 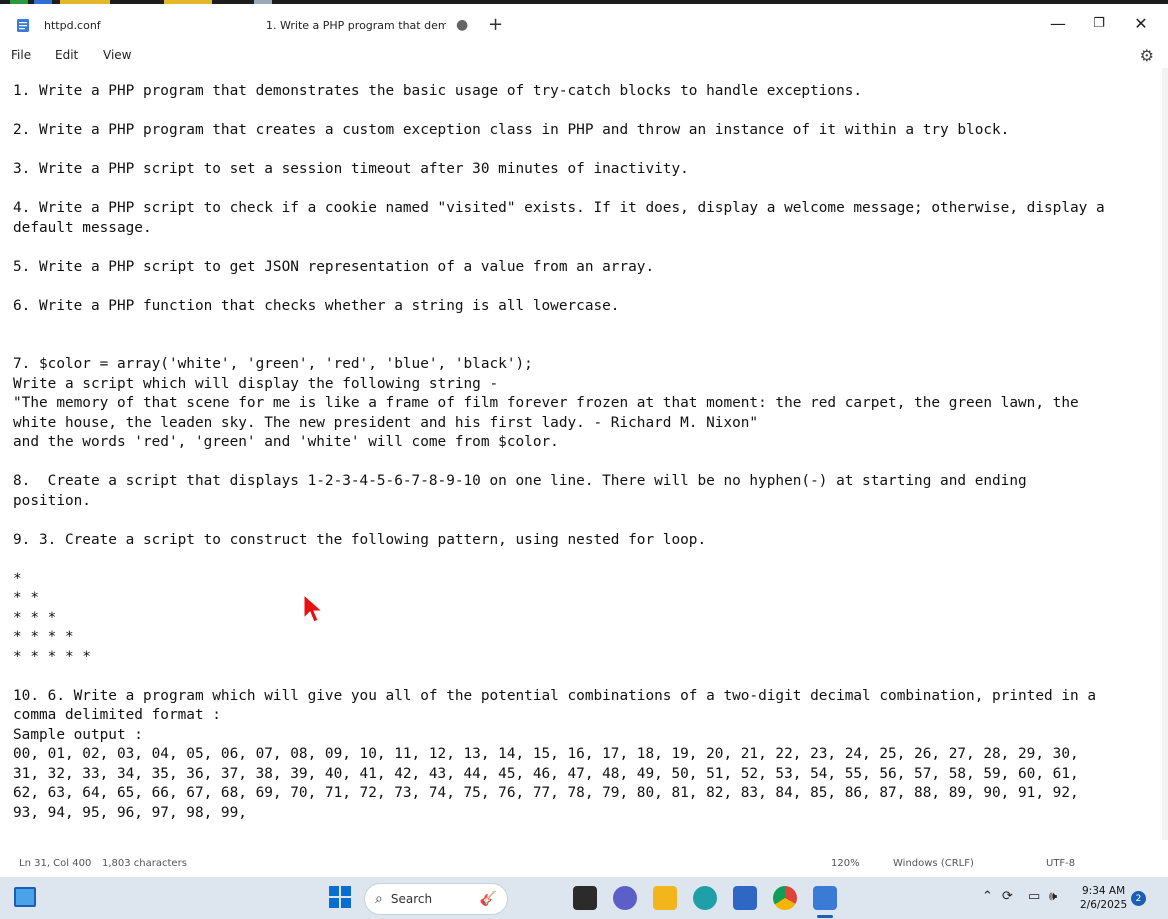 What do you see at coordinates (625, 898) in the screenshot?
I see `teams-icon` at bounding box center [625, 898].